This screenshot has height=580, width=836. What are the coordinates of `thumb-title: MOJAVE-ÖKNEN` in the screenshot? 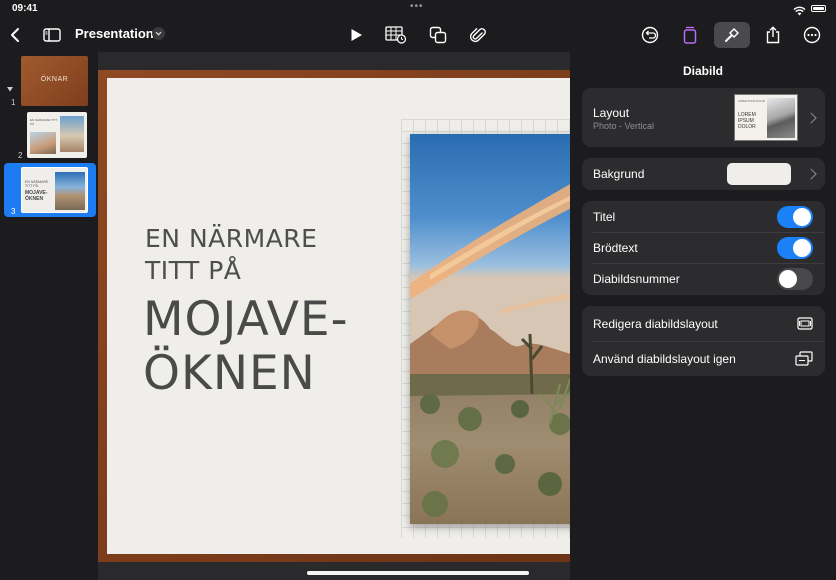 It's located at (36, 196).